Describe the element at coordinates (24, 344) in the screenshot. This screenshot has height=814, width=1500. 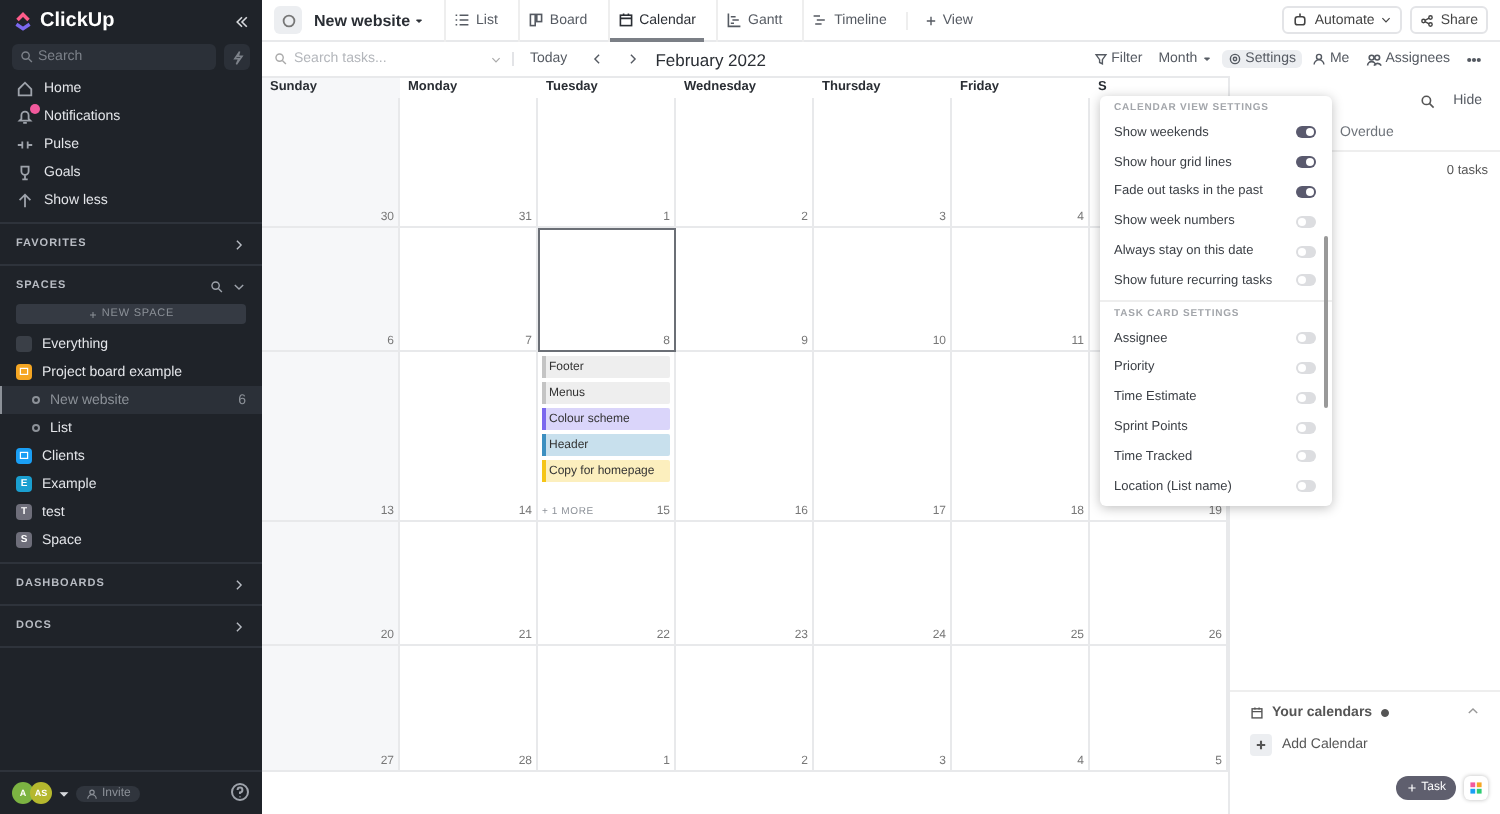
I see `grid-icon` at that location.